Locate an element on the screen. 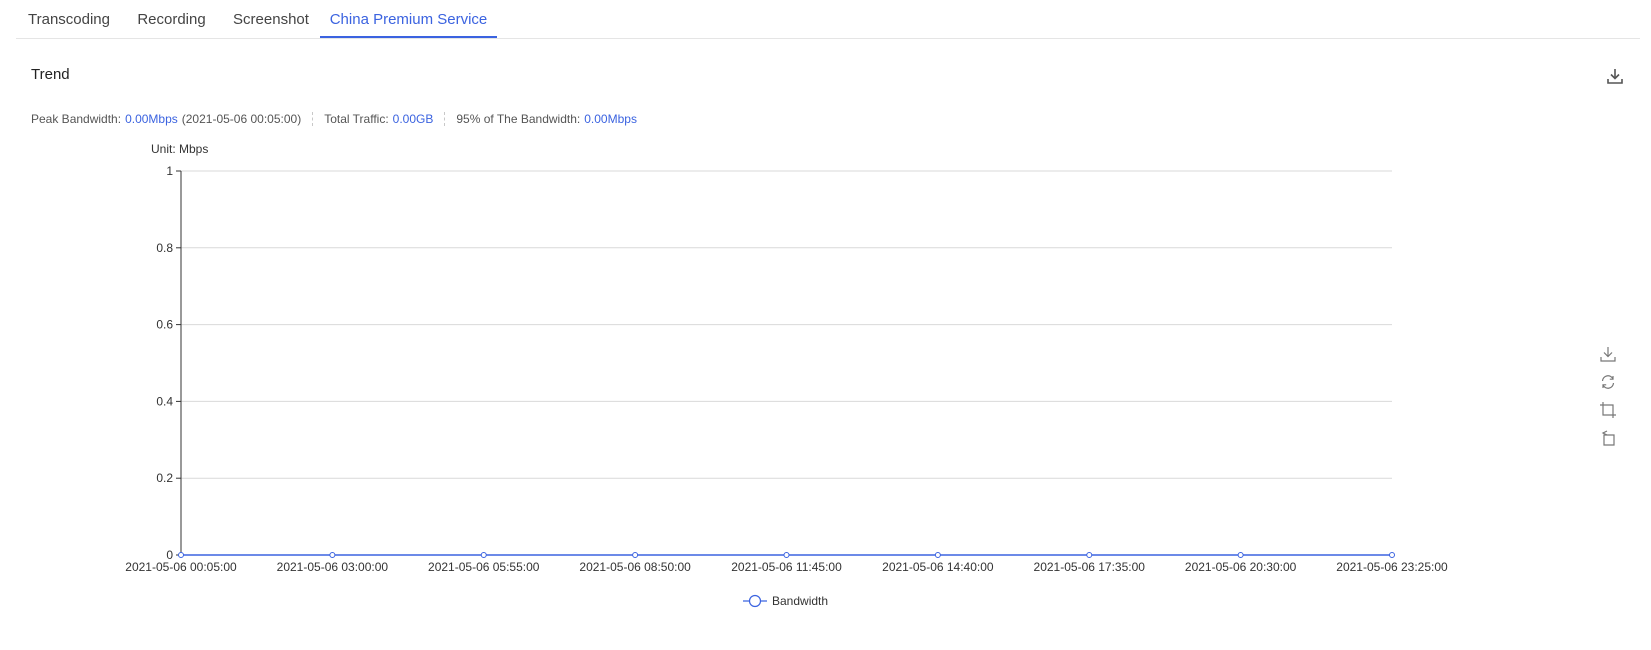 The width and height of the screenshot is (1651, 650). x-tick-label: 2021-05-06 05:55:00 is located at coordinates (484, 567).